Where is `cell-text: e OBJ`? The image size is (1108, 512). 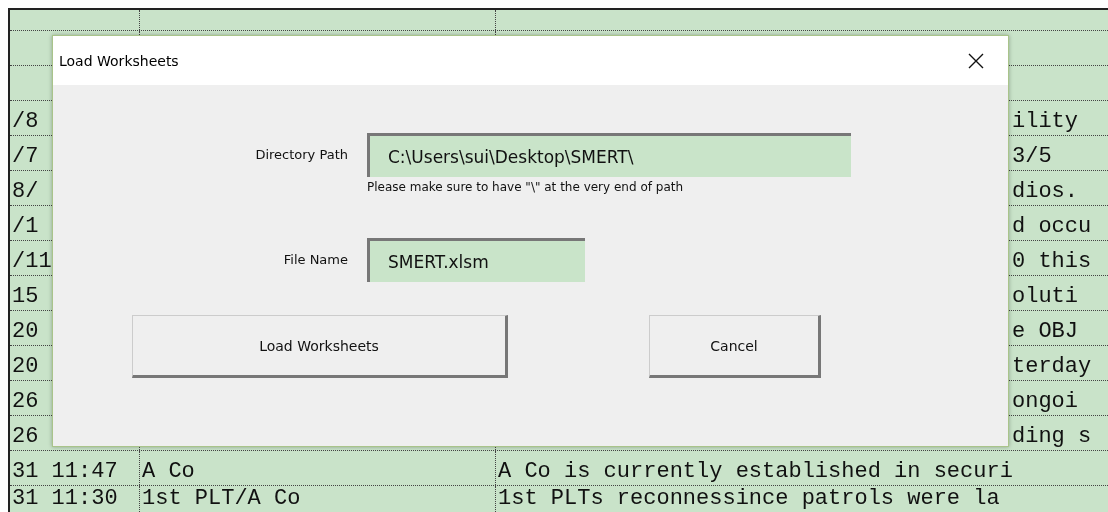
cell-text: e OBJ is located at coordinates (1045, 331).